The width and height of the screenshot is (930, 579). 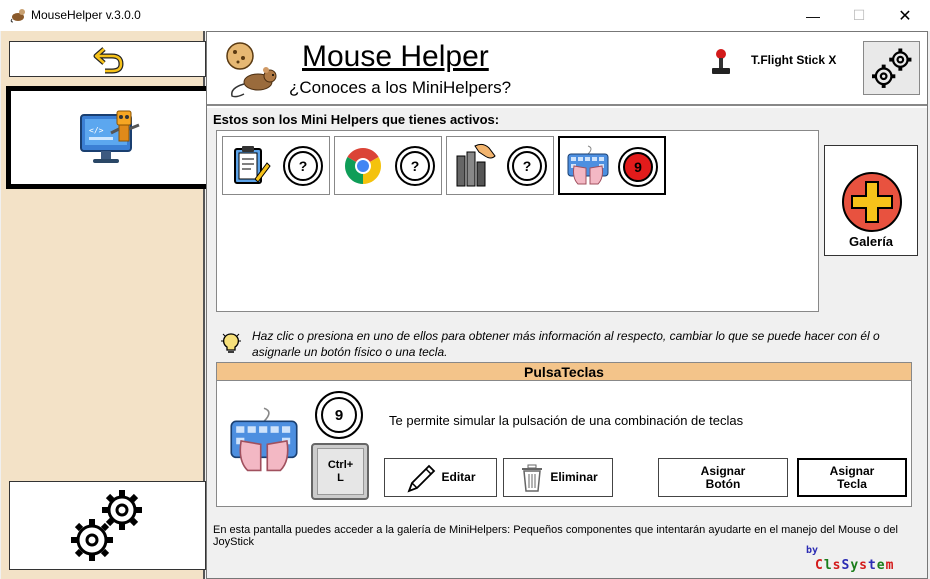 I want to click on helper-detail-title: PulsaTeclas, so click(x=564, y=372).